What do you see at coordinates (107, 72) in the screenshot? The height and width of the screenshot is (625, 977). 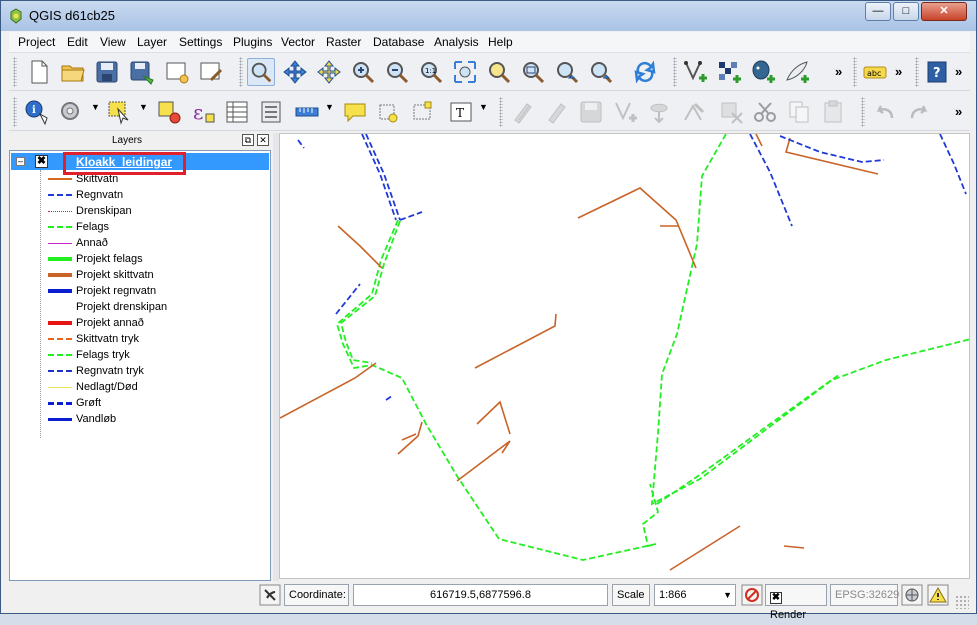 I see `save-project-icon` at bounding box center [107, 72].